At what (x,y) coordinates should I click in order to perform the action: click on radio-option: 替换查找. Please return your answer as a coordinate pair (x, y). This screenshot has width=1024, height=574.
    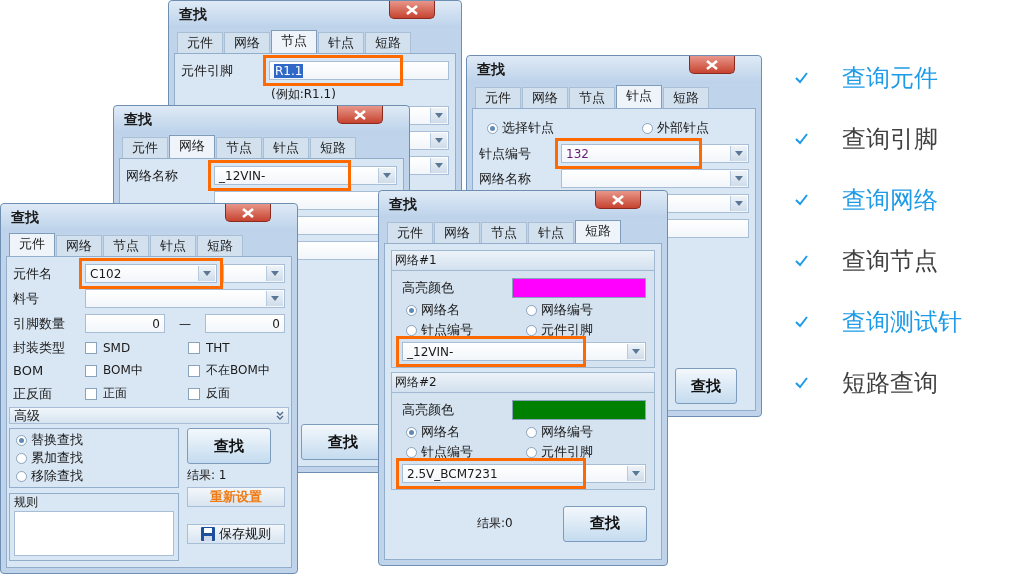
    Looking at the image, I should click on (94, 440).